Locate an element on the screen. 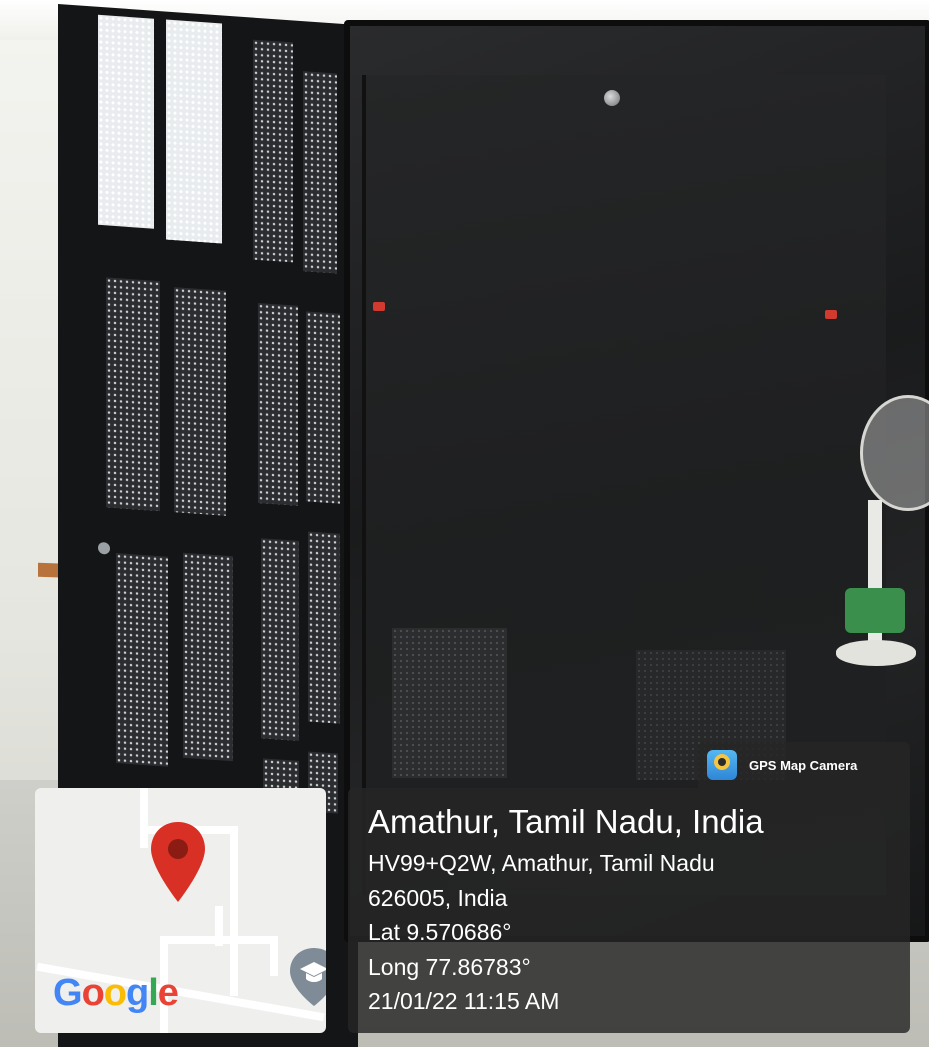  datetime: 21/01/22 11:15 AM is located at coordinates (464, 1001).